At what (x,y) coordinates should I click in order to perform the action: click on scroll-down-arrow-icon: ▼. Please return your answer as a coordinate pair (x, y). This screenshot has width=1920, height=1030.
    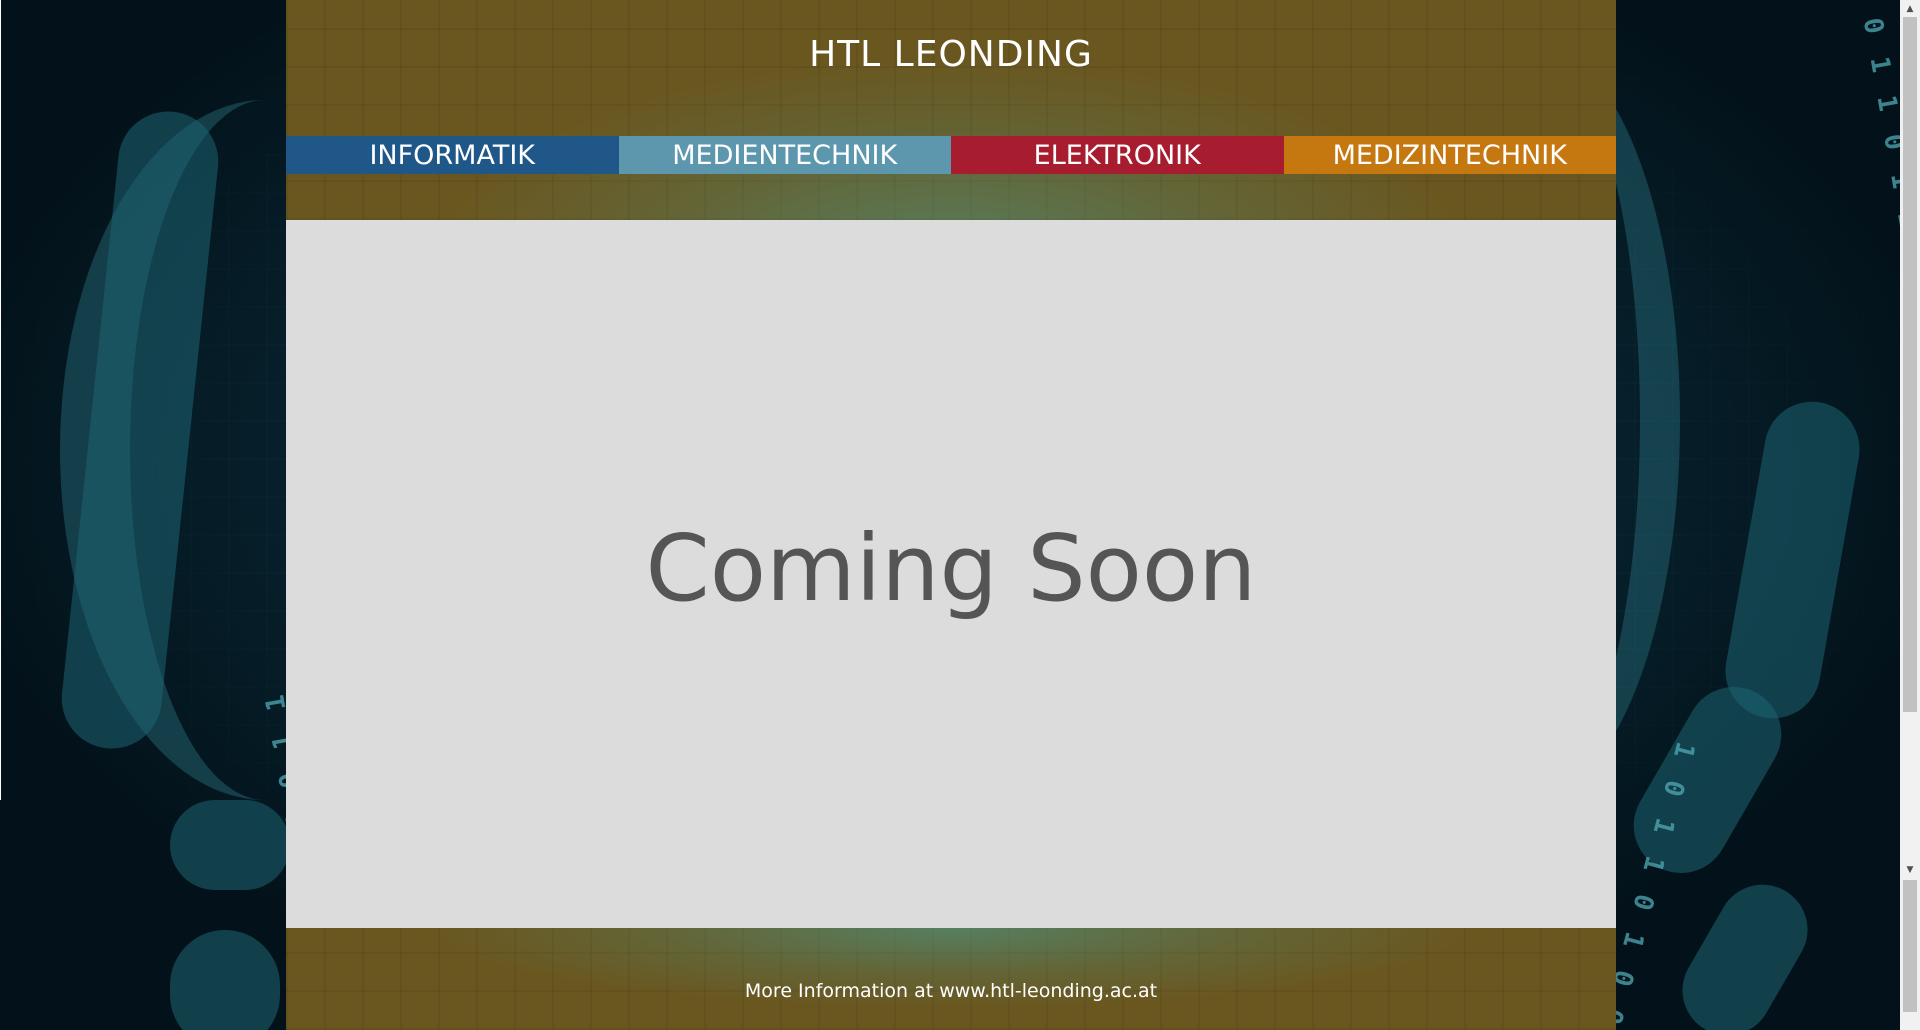
    Looking at the image, I should click on (1910, 869).